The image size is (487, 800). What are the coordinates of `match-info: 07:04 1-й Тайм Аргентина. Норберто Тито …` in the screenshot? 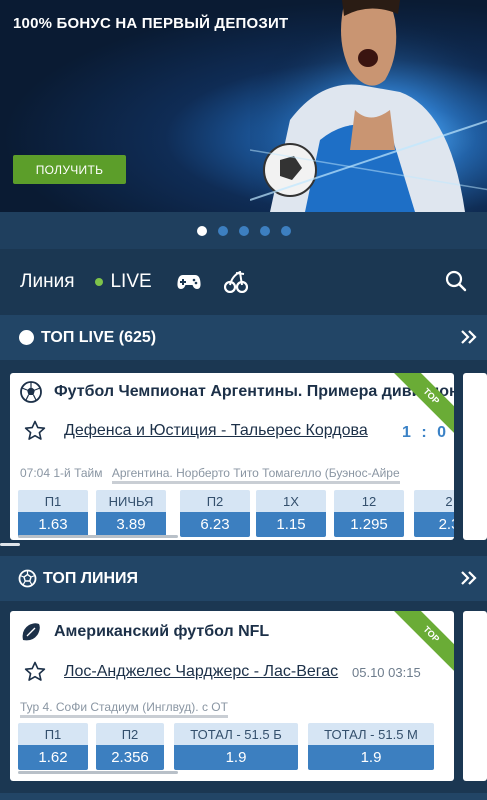 It's located at (210, 475).